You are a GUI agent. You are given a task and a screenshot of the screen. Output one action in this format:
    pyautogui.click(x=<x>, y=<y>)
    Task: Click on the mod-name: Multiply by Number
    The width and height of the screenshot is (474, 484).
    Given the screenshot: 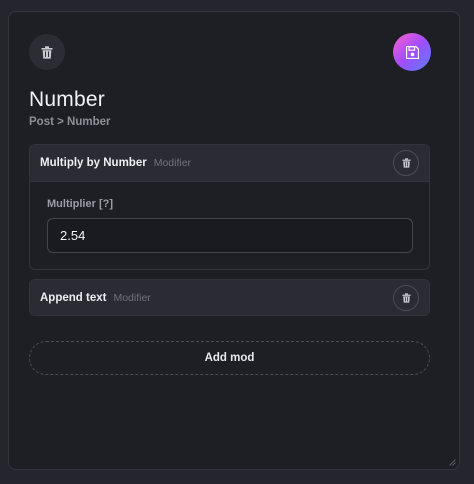 What is the action you would take?
    pyautogui.click(x=93, y=163)
    